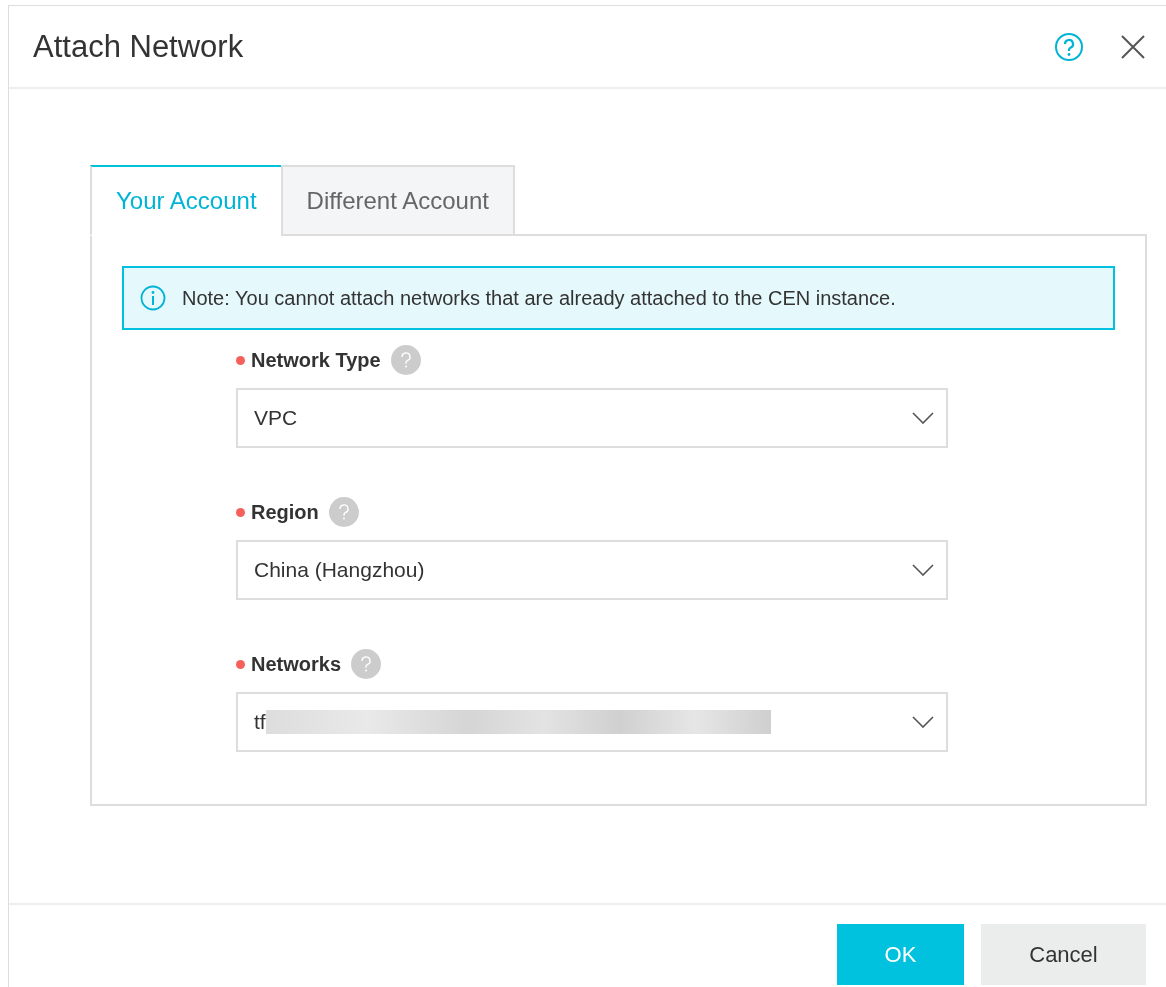 The width and height of the screenshot is (1166, 987). What do you see at coordinates (153, 298) in the screenshot?
I see `info-icon` at bounding box center [153, 298].